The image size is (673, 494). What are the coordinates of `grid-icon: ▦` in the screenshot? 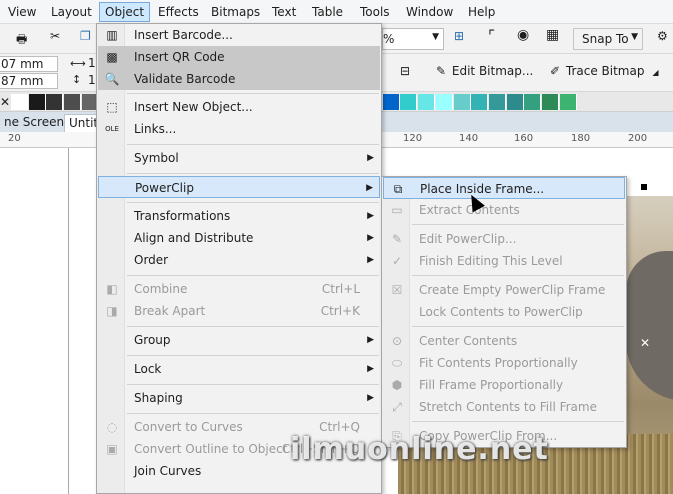 It's located at (552, 35).